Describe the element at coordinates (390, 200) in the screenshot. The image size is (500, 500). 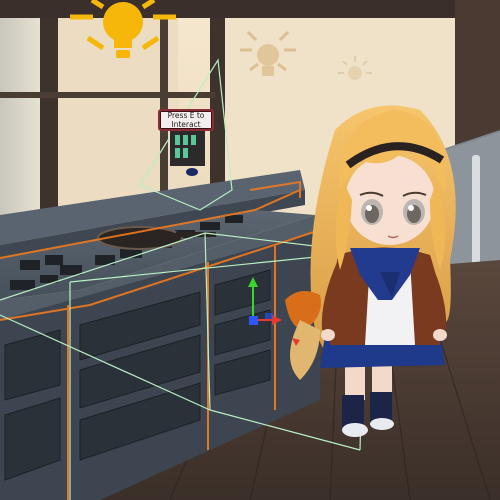
I see `character-face` at that location.